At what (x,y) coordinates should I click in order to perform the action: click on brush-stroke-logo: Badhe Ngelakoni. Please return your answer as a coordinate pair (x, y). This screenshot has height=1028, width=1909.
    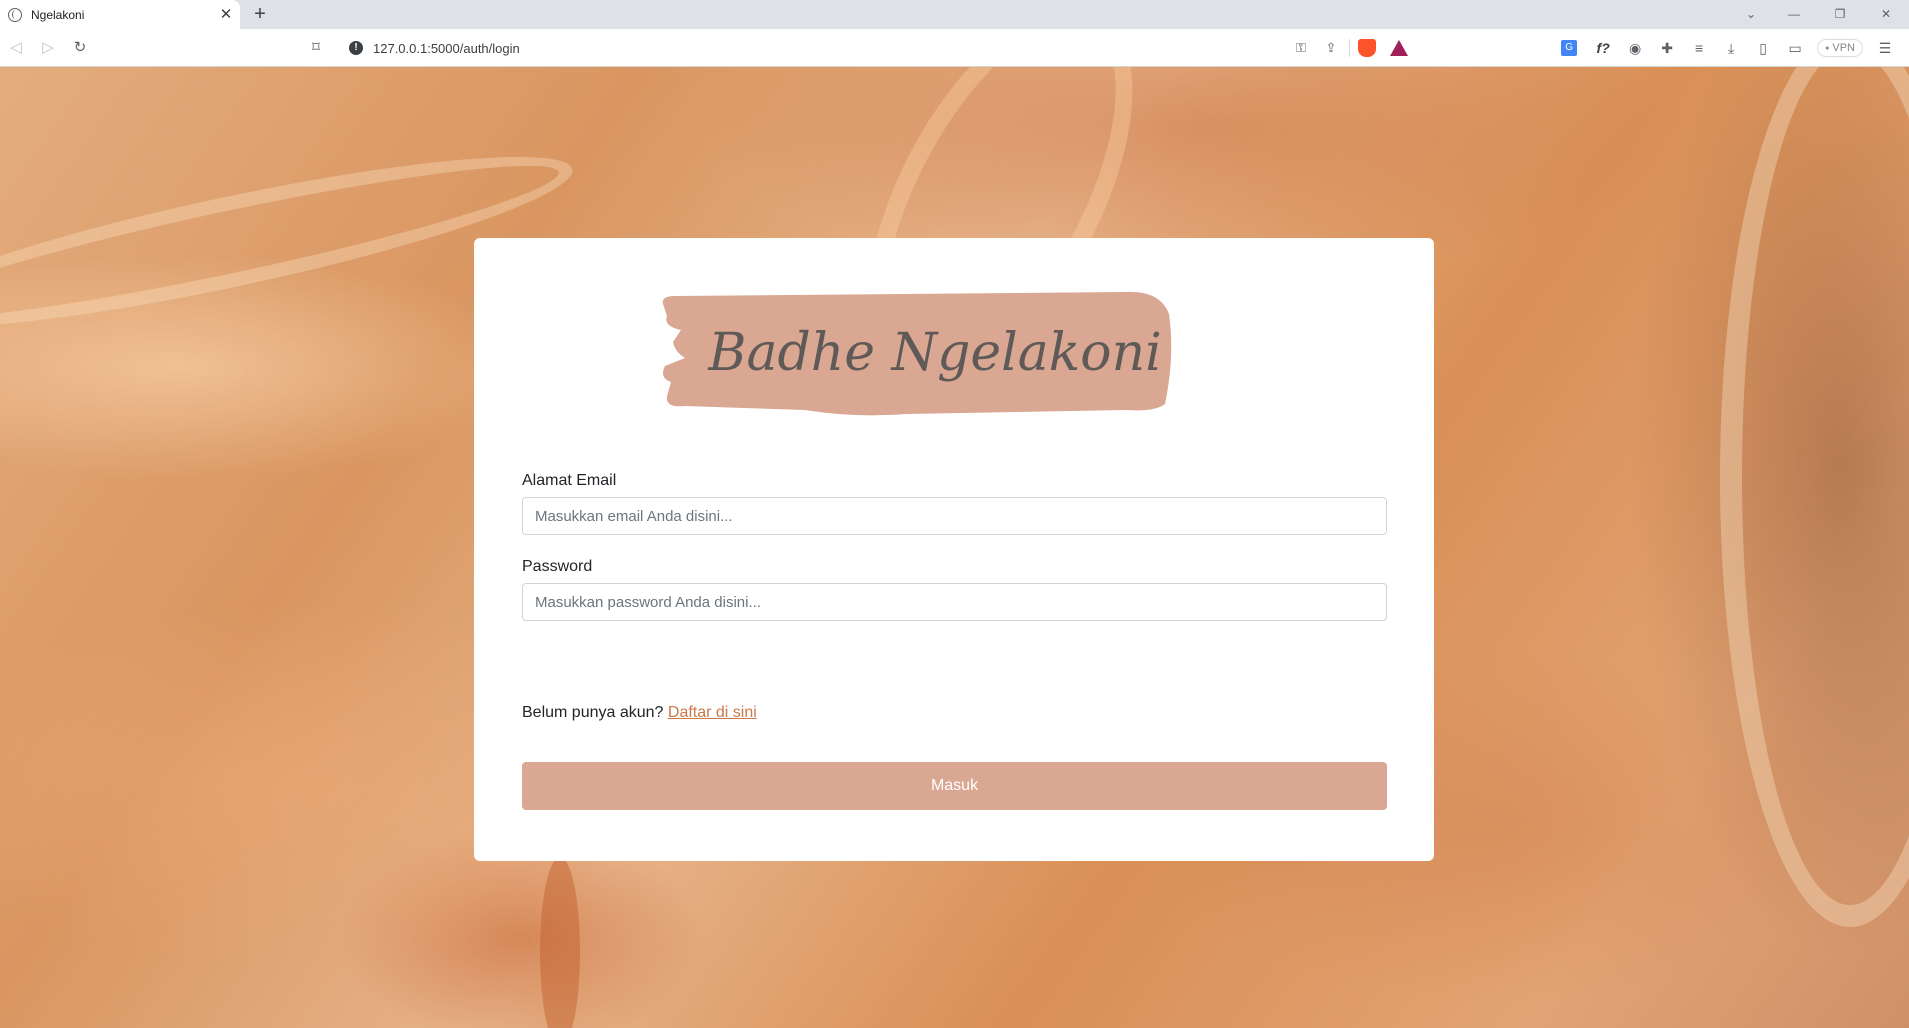
    Looking at the image, I should click on (917, 353).